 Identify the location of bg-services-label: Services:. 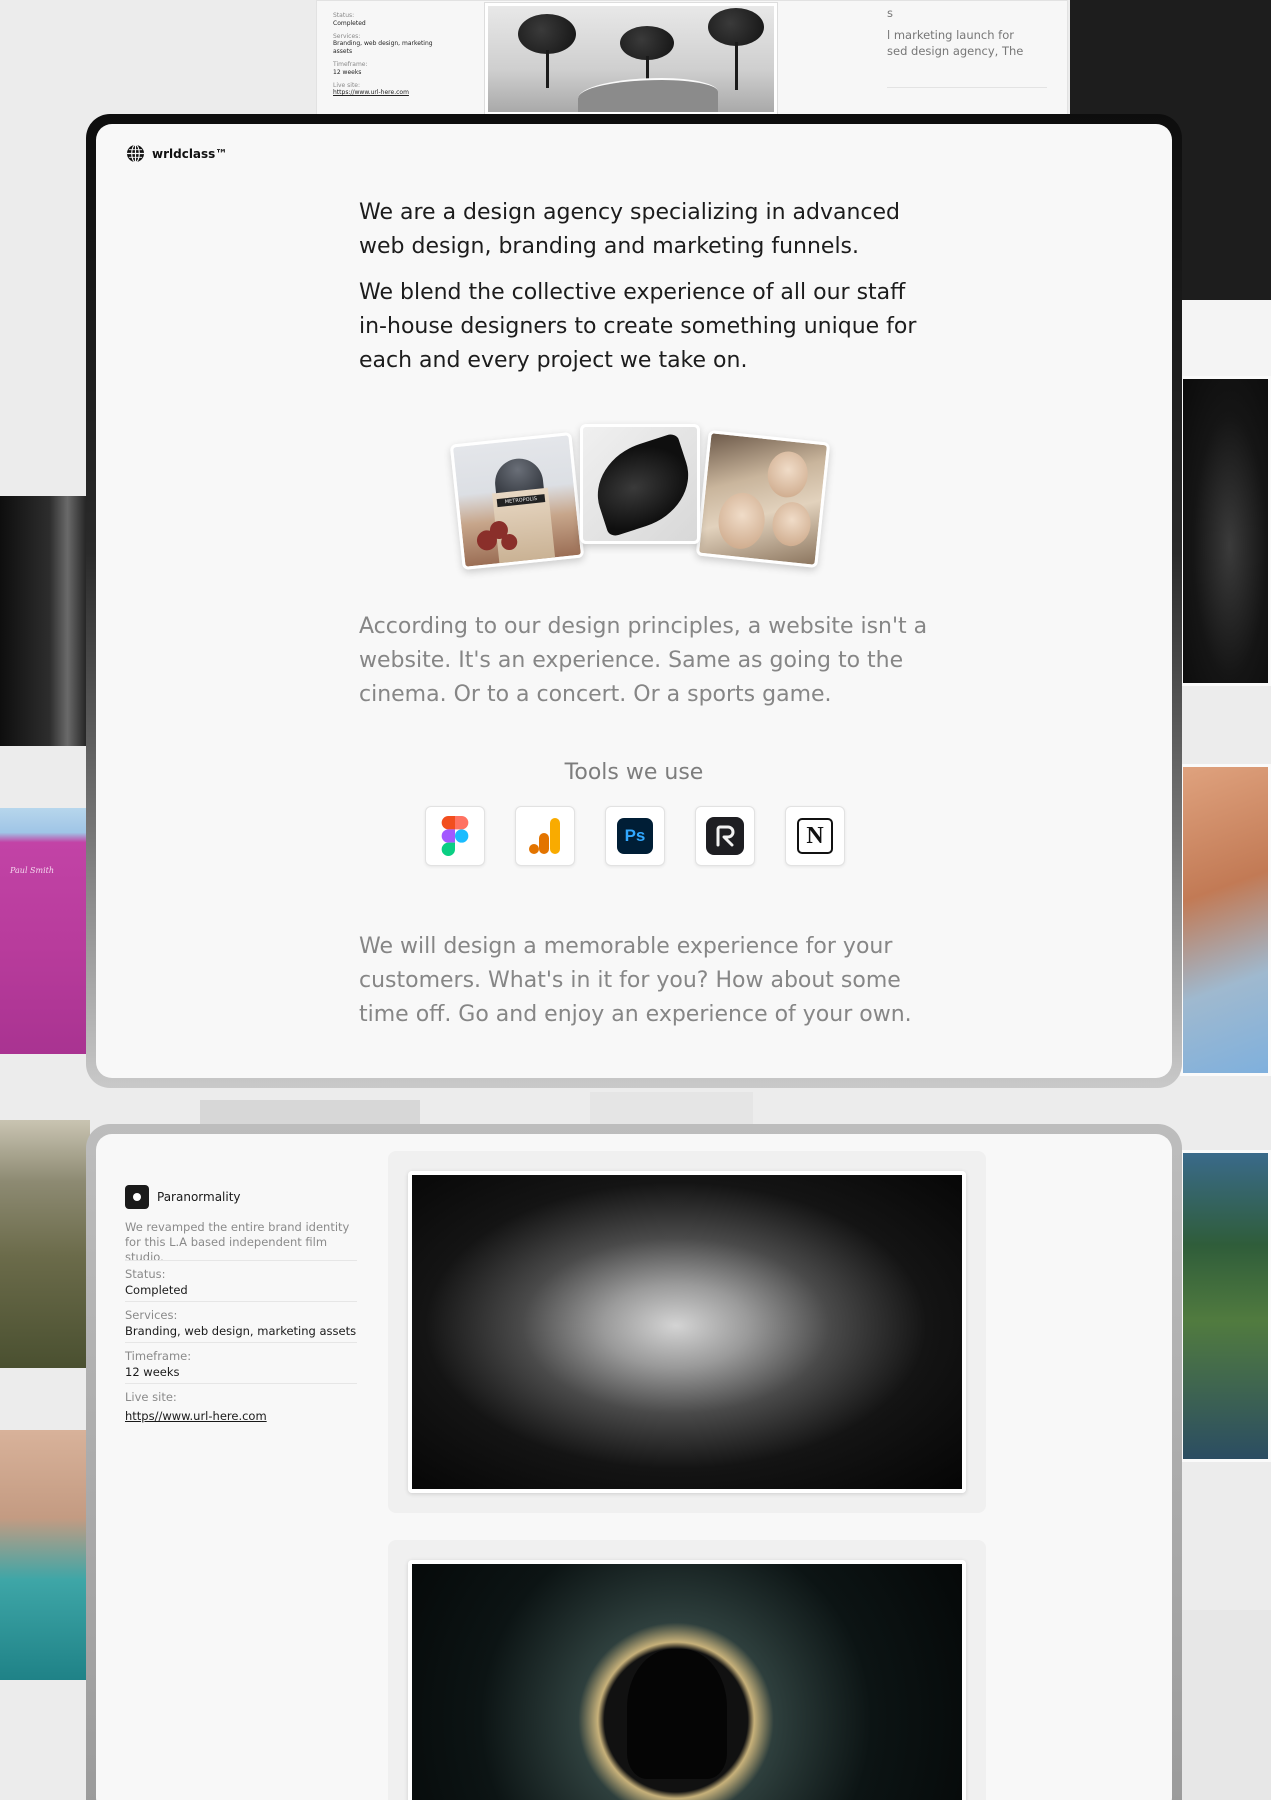
(347, 36).